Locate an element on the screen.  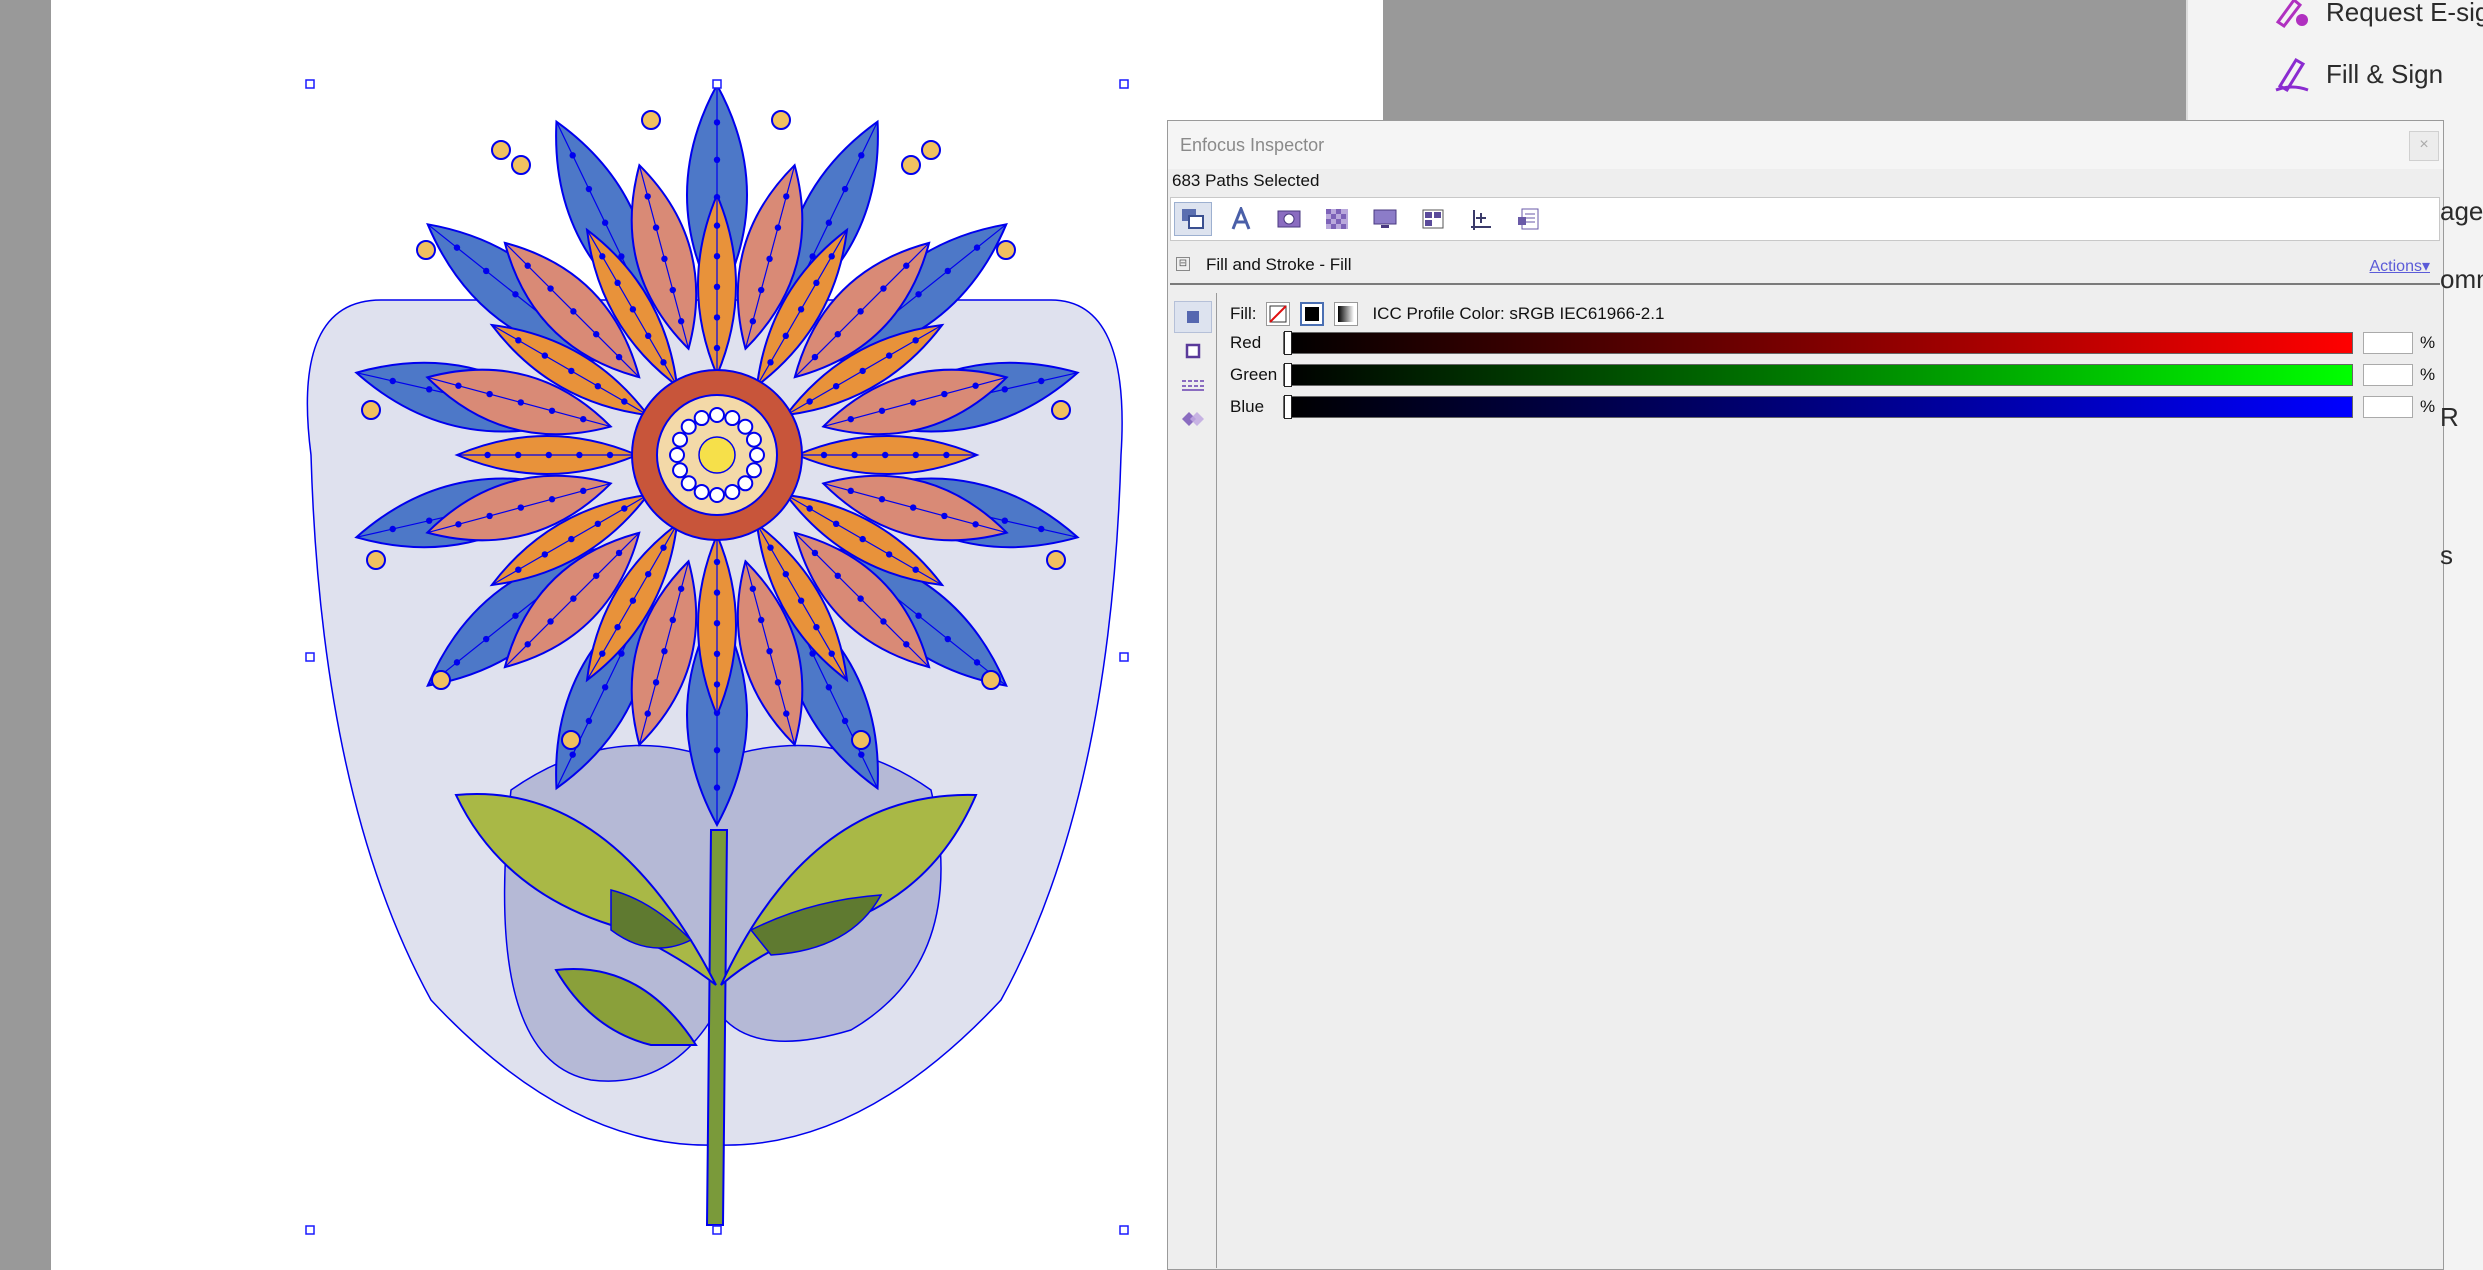
request-esign-label: Request E-sign is located at coordinates (2404, 13).